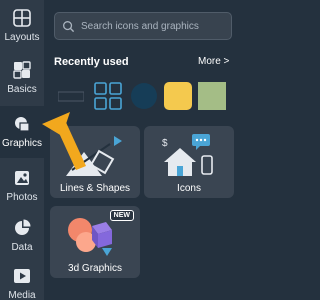 The width and height of the screenshot is (320, 300). I want to click on recent-circle-shape, so click(144, 96).